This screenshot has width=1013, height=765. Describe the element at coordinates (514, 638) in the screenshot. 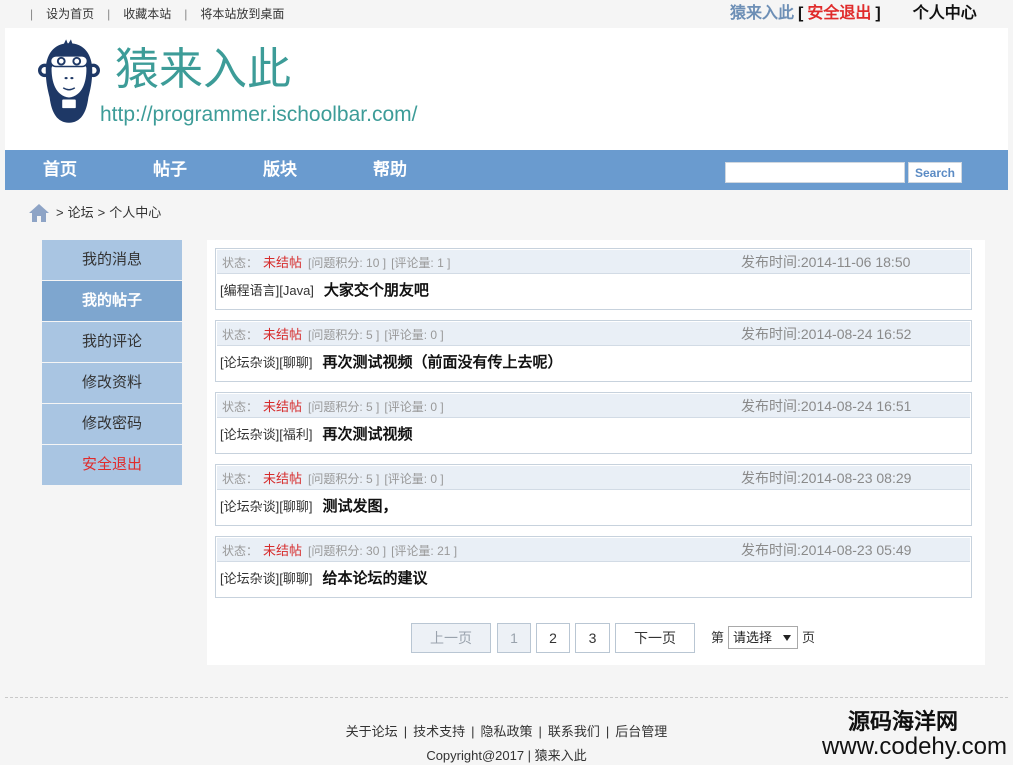

I see `page-1-button: 1` at that location.